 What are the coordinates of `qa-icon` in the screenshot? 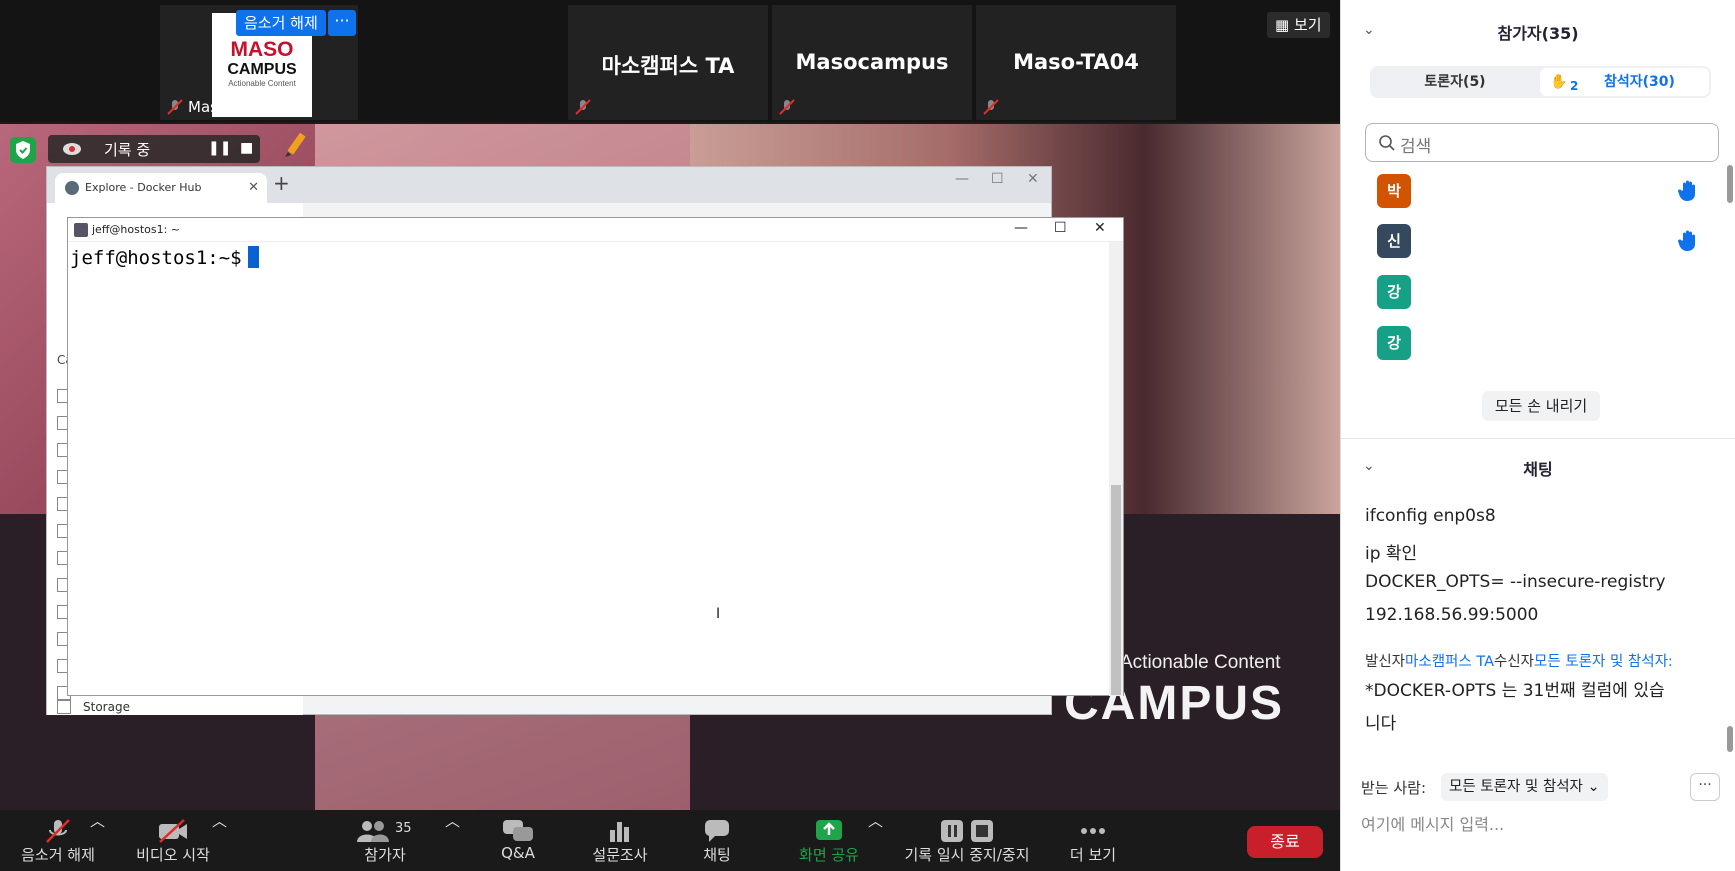 It's located at (518, 827).